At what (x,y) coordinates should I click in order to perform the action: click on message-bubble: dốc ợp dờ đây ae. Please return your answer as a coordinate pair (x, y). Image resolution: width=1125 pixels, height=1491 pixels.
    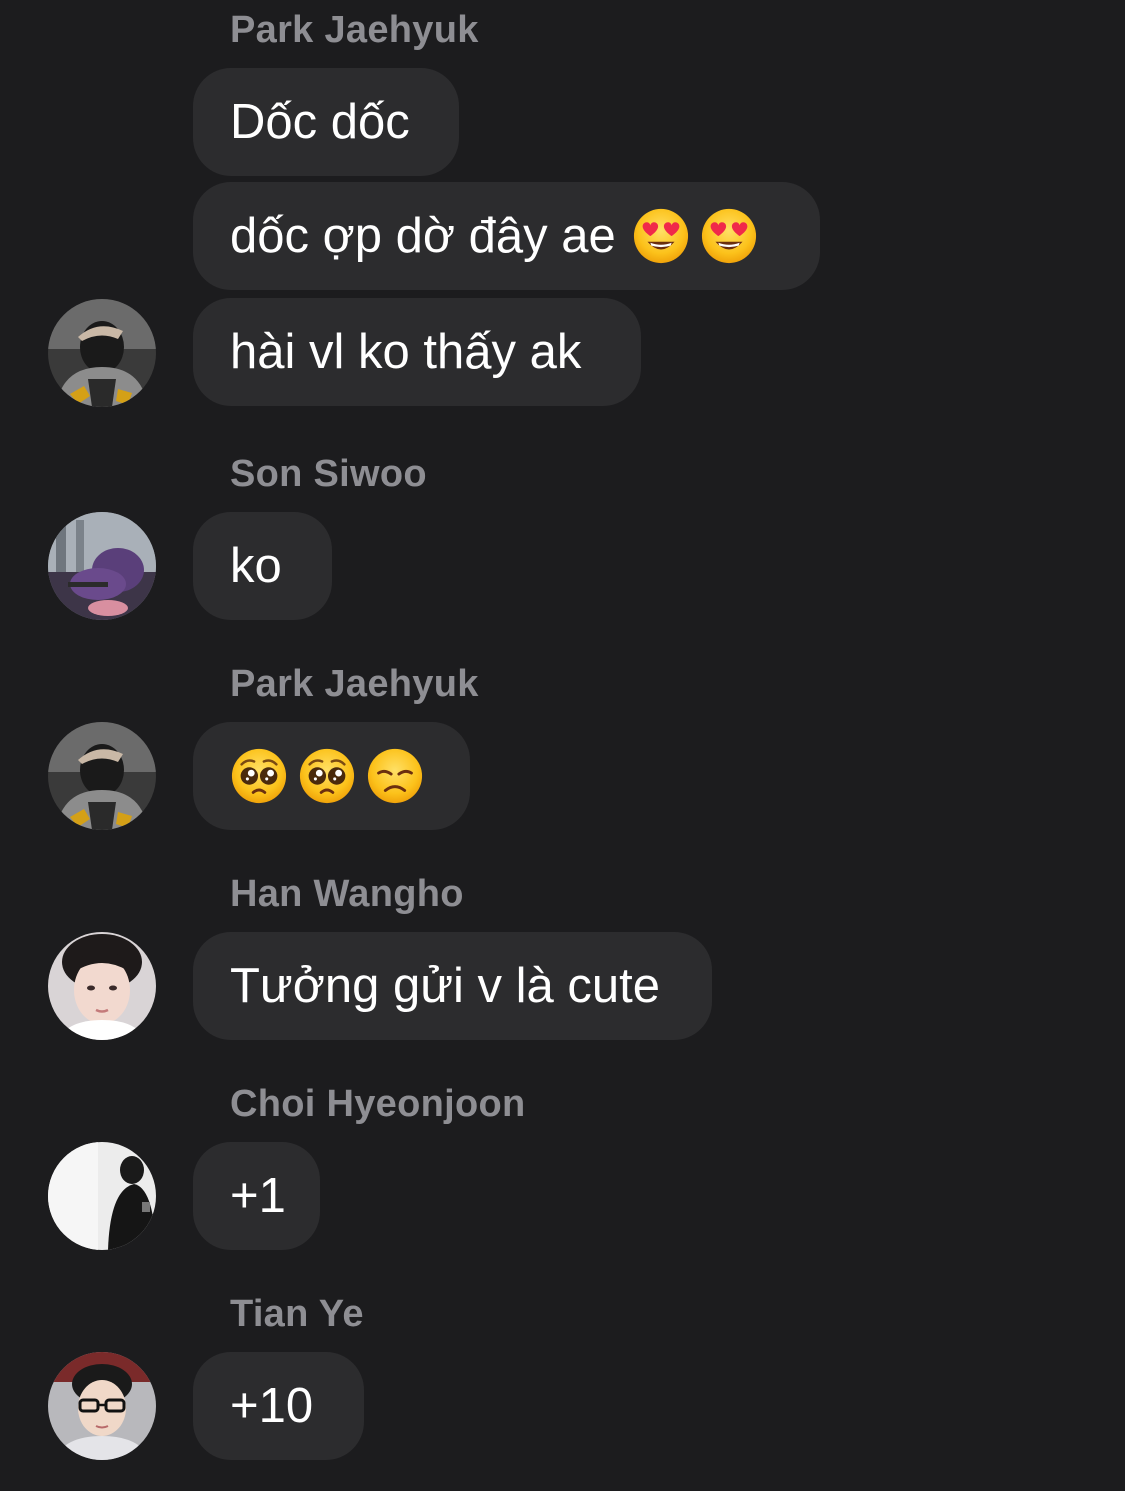
    Looking at the image, I should click on (506, 236).